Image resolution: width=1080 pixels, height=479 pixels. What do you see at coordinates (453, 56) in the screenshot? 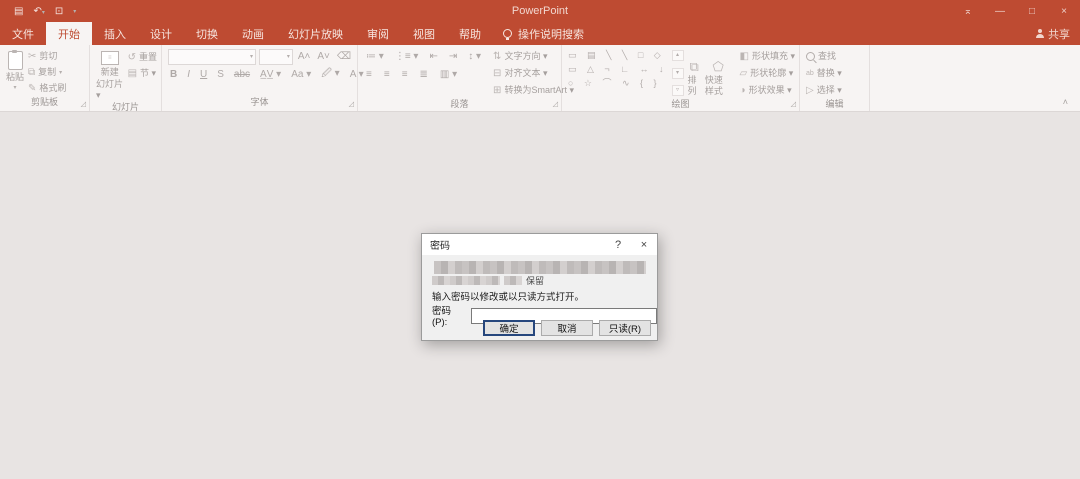
I see `increase-indent-button: ⇥` at bounding box center [453, 56].